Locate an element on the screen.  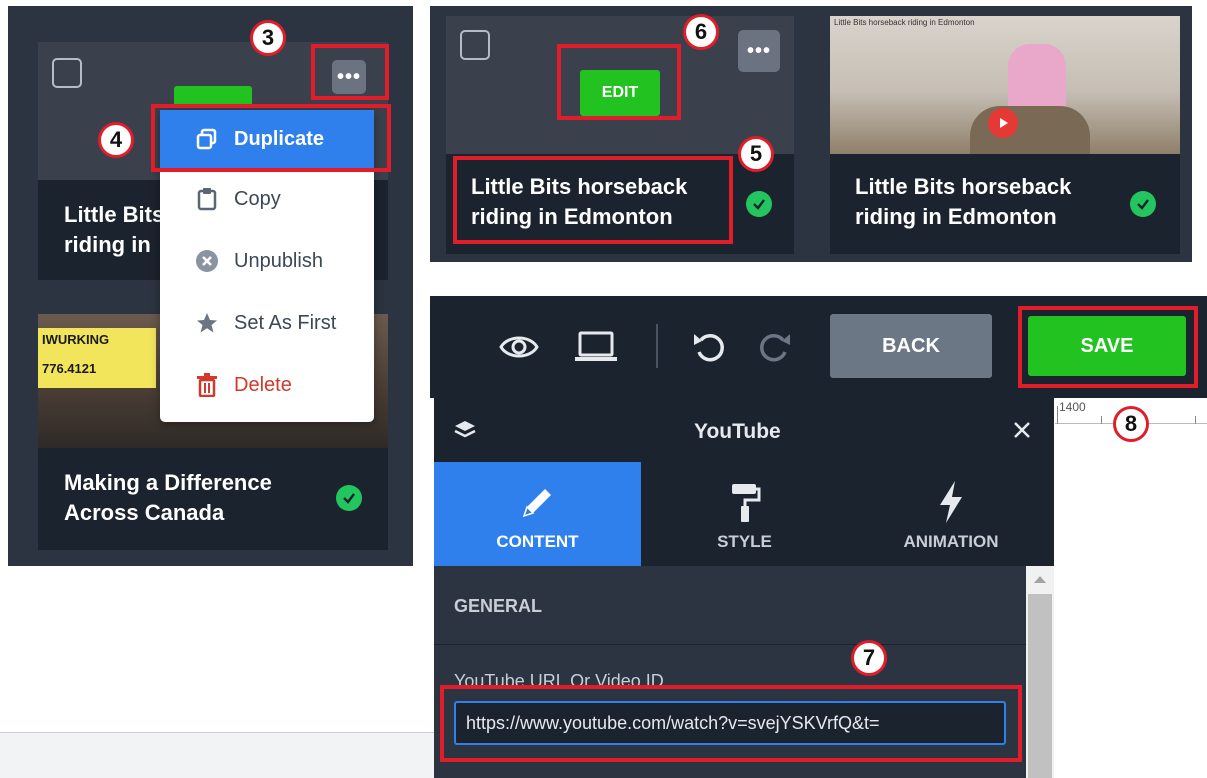
scrollbar-thumb is located at coordinates (1040, 686).